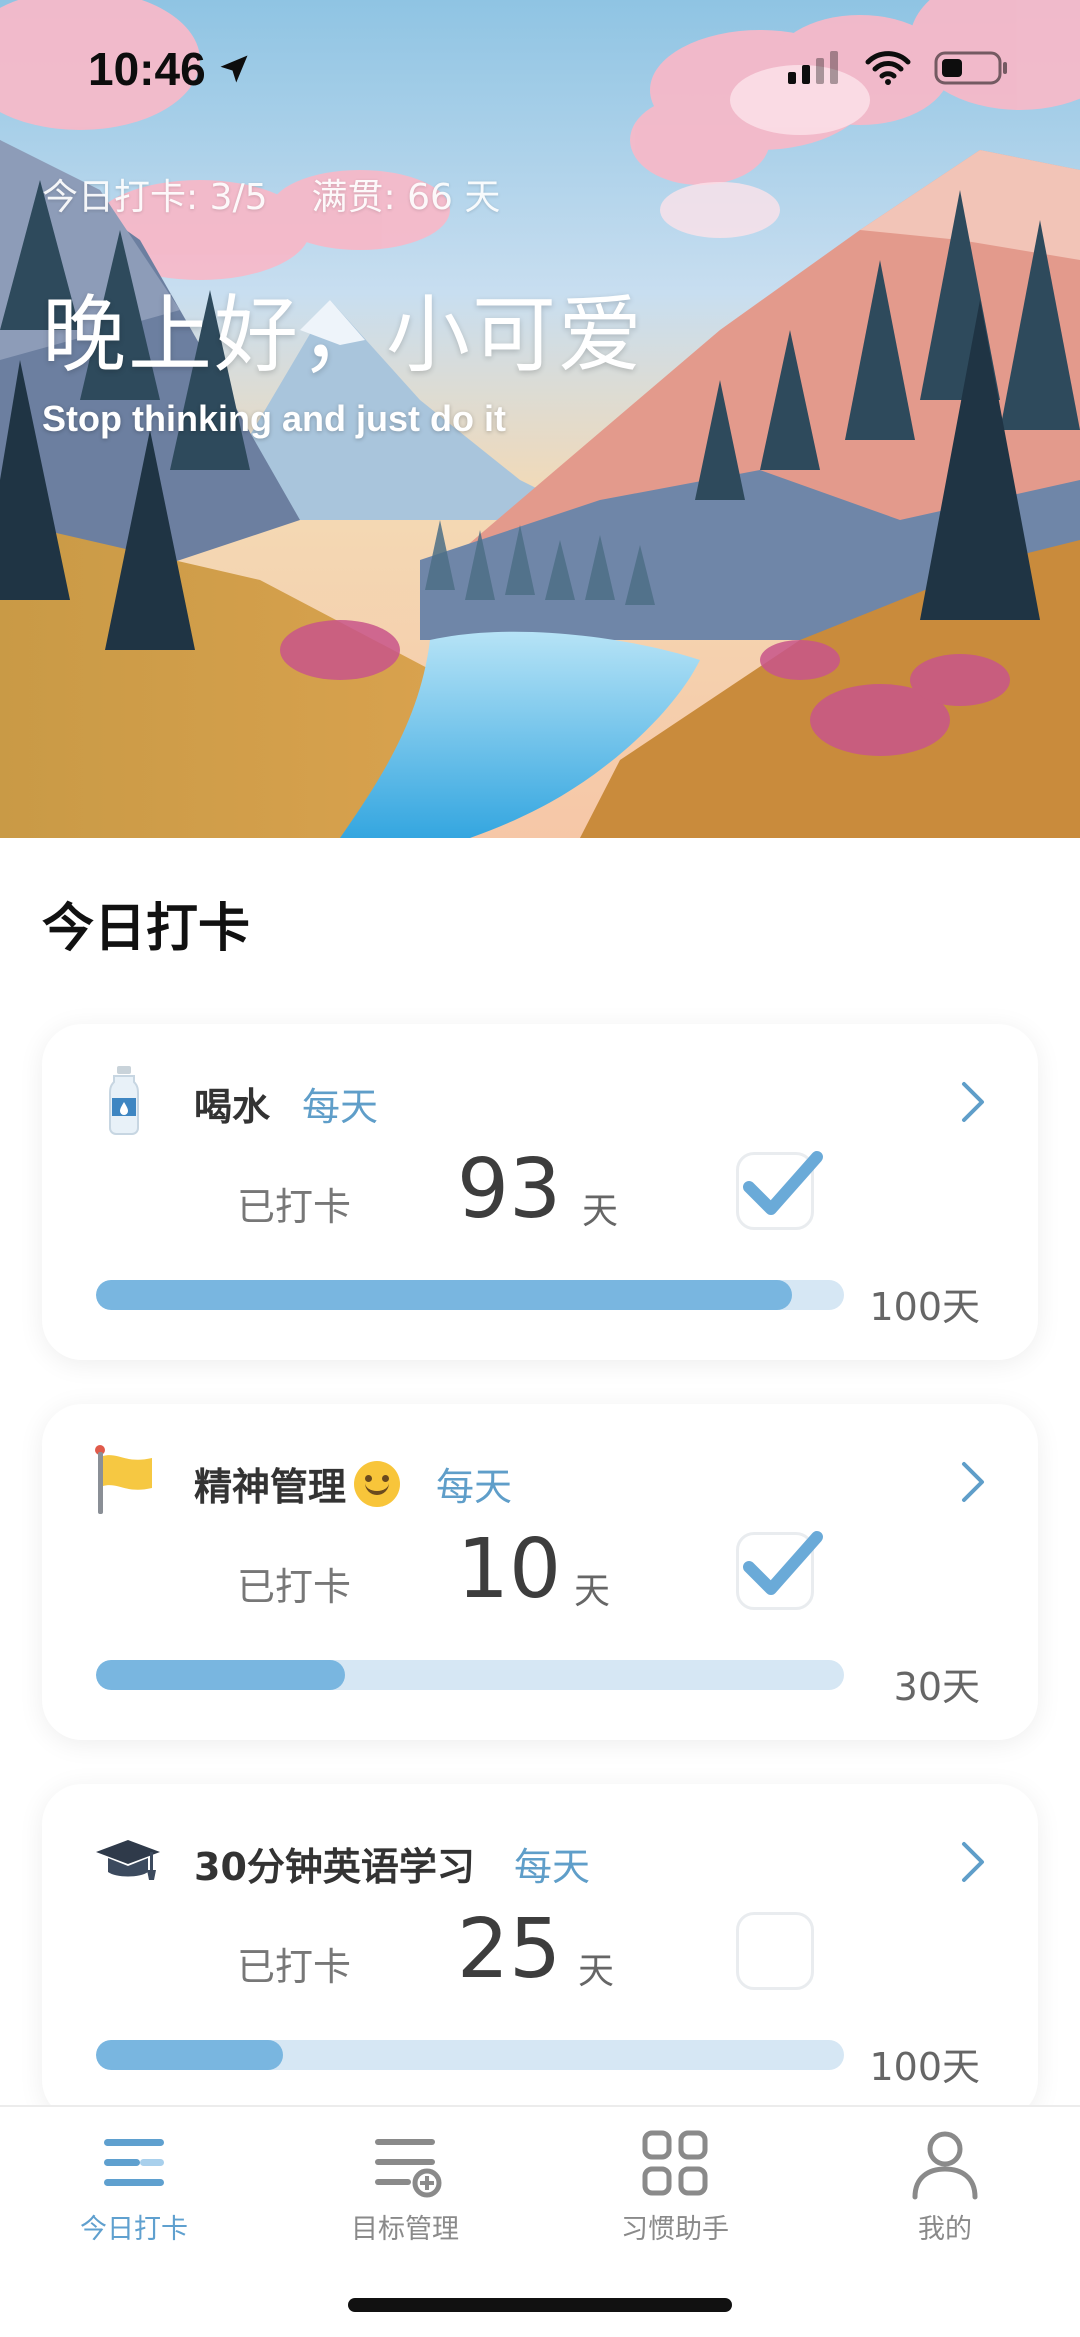 The width and height of the screenshot is (1080, 2337). What do you see at coordinates (134, 2162) in the screenshot?
I see `checkin-list-icon` at bounding box center [134, 2162].